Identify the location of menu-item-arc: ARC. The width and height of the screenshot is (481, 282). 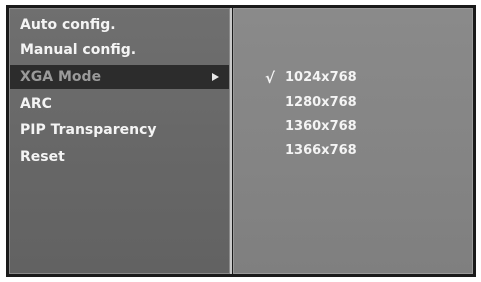
(119, 104).